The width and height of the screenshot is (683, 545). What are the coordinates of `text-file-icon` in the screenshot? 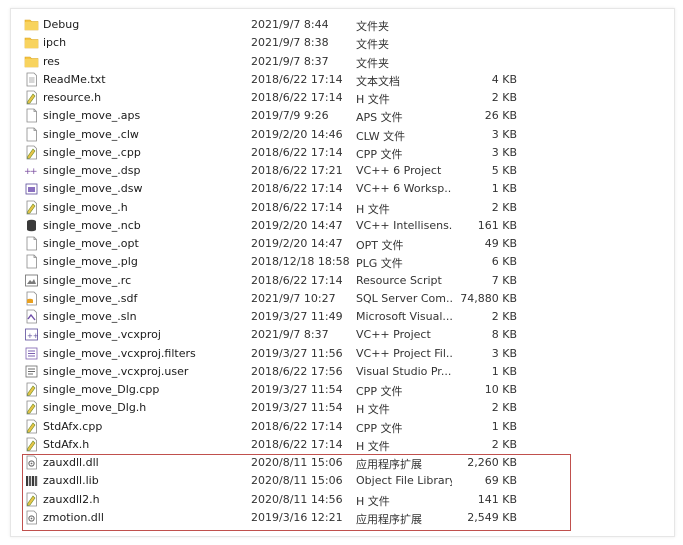 It's located at (31, 79).